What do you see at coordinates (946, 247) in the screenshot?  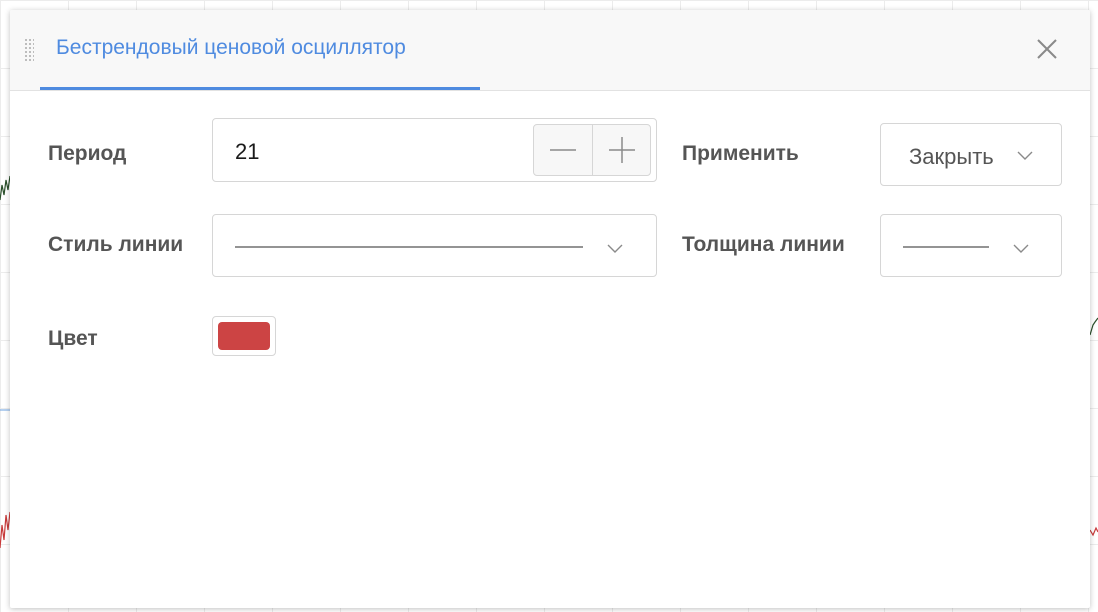 I see `thin-line-icon` at bounding box center [946, 247].